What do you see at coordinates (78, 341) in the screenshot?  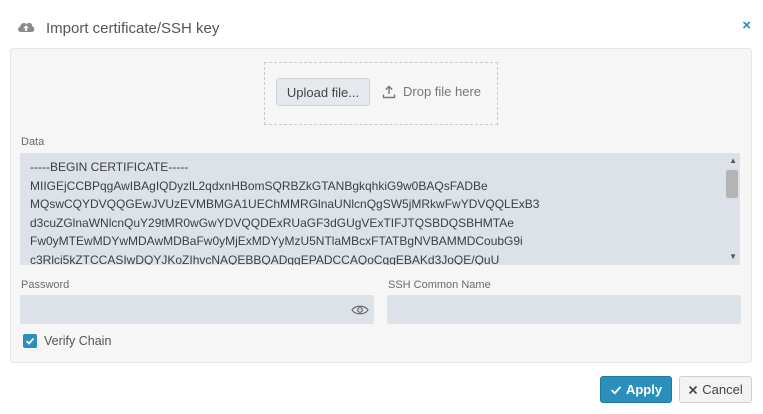 I see `verify-chain-label: Verify Chain` at bounding box center [78, 341].